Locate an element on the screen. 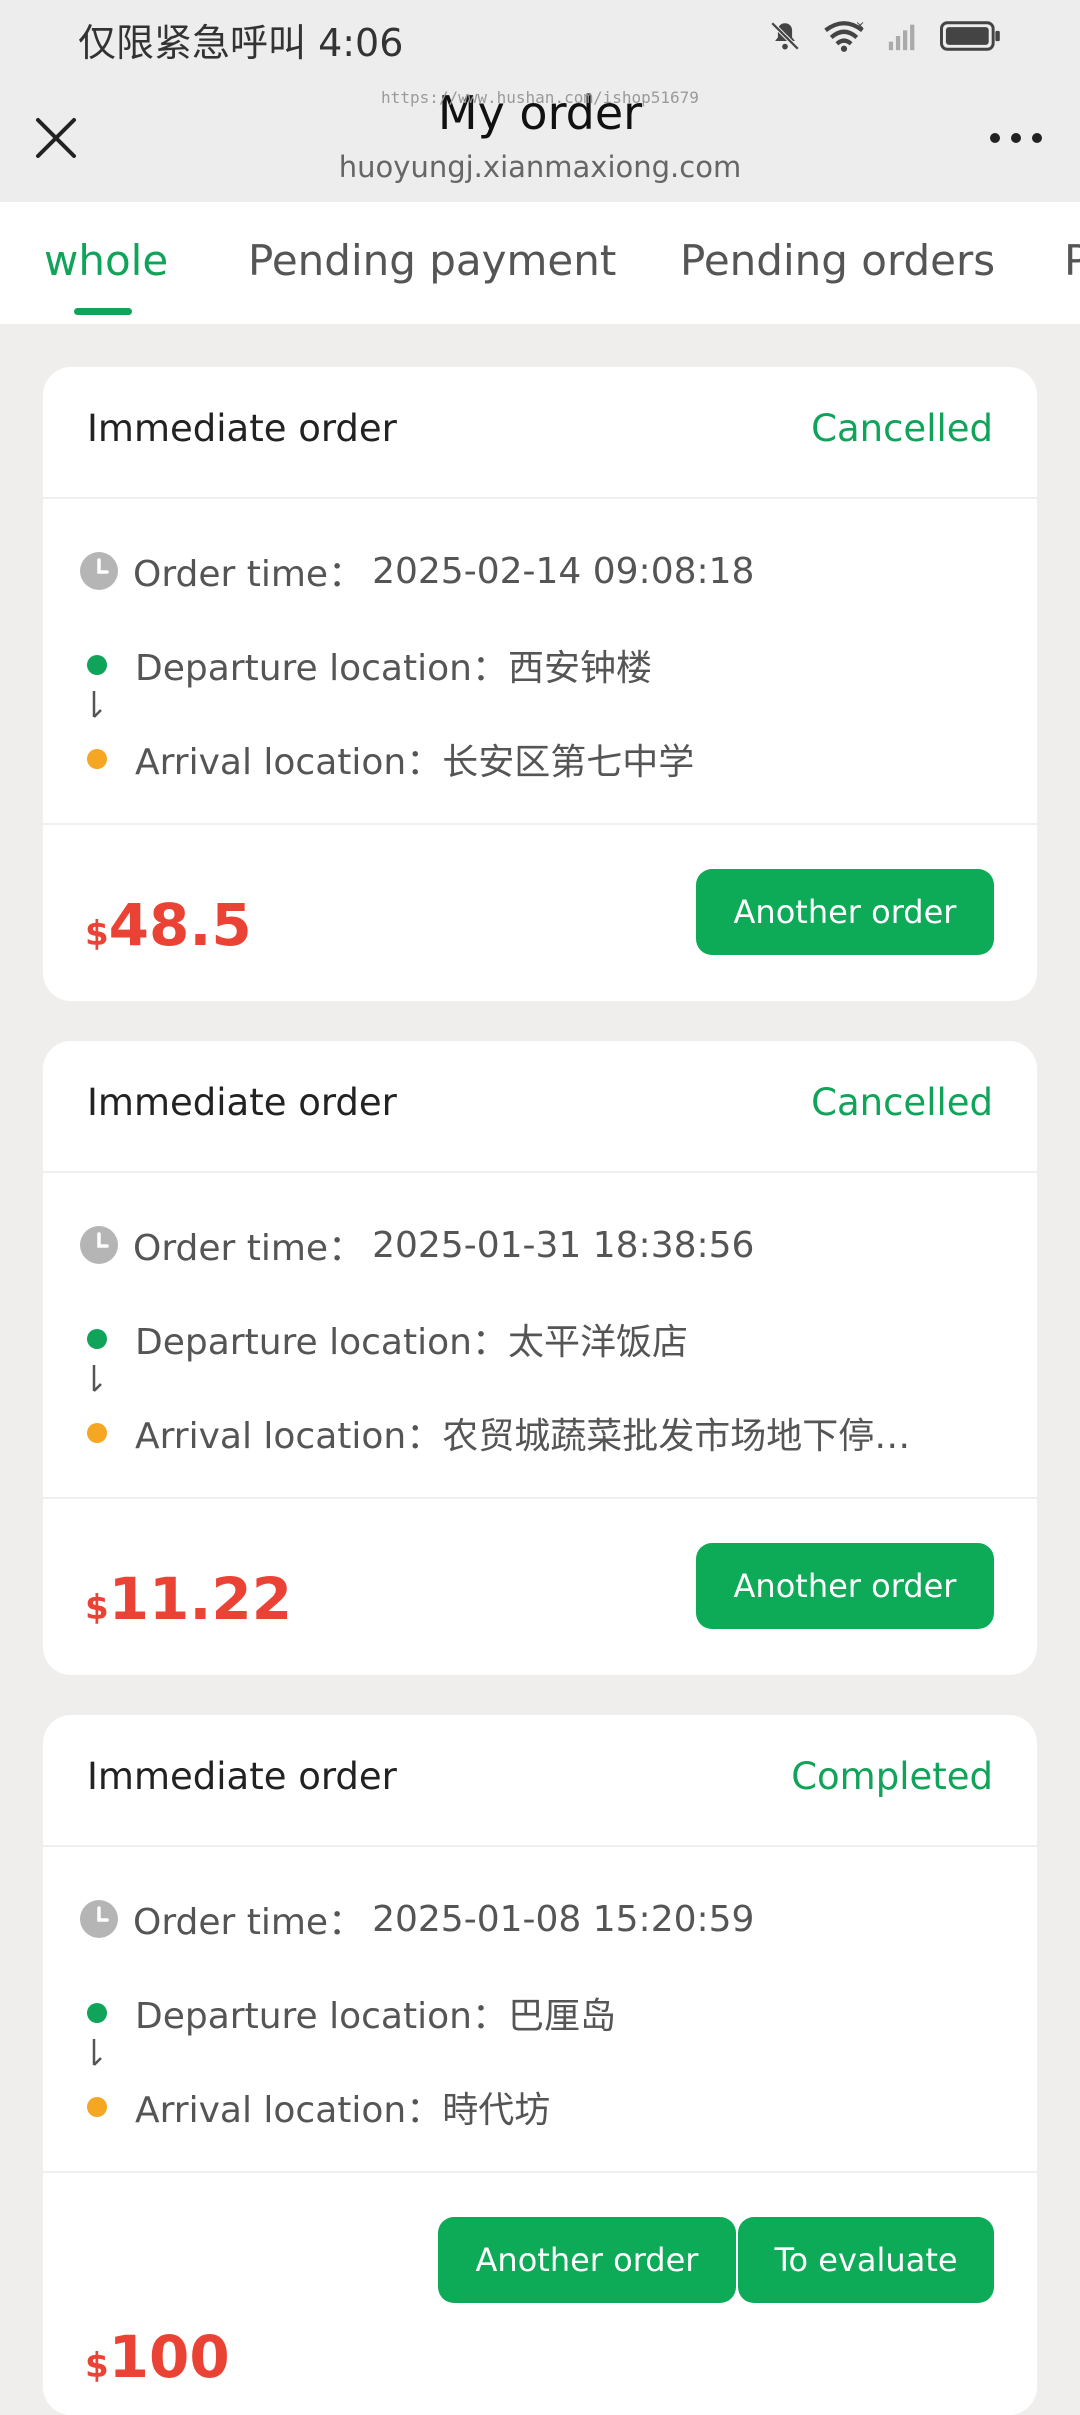  page-url: huoyungj.xianmaxiong.com is located at coordinates (540, 167).